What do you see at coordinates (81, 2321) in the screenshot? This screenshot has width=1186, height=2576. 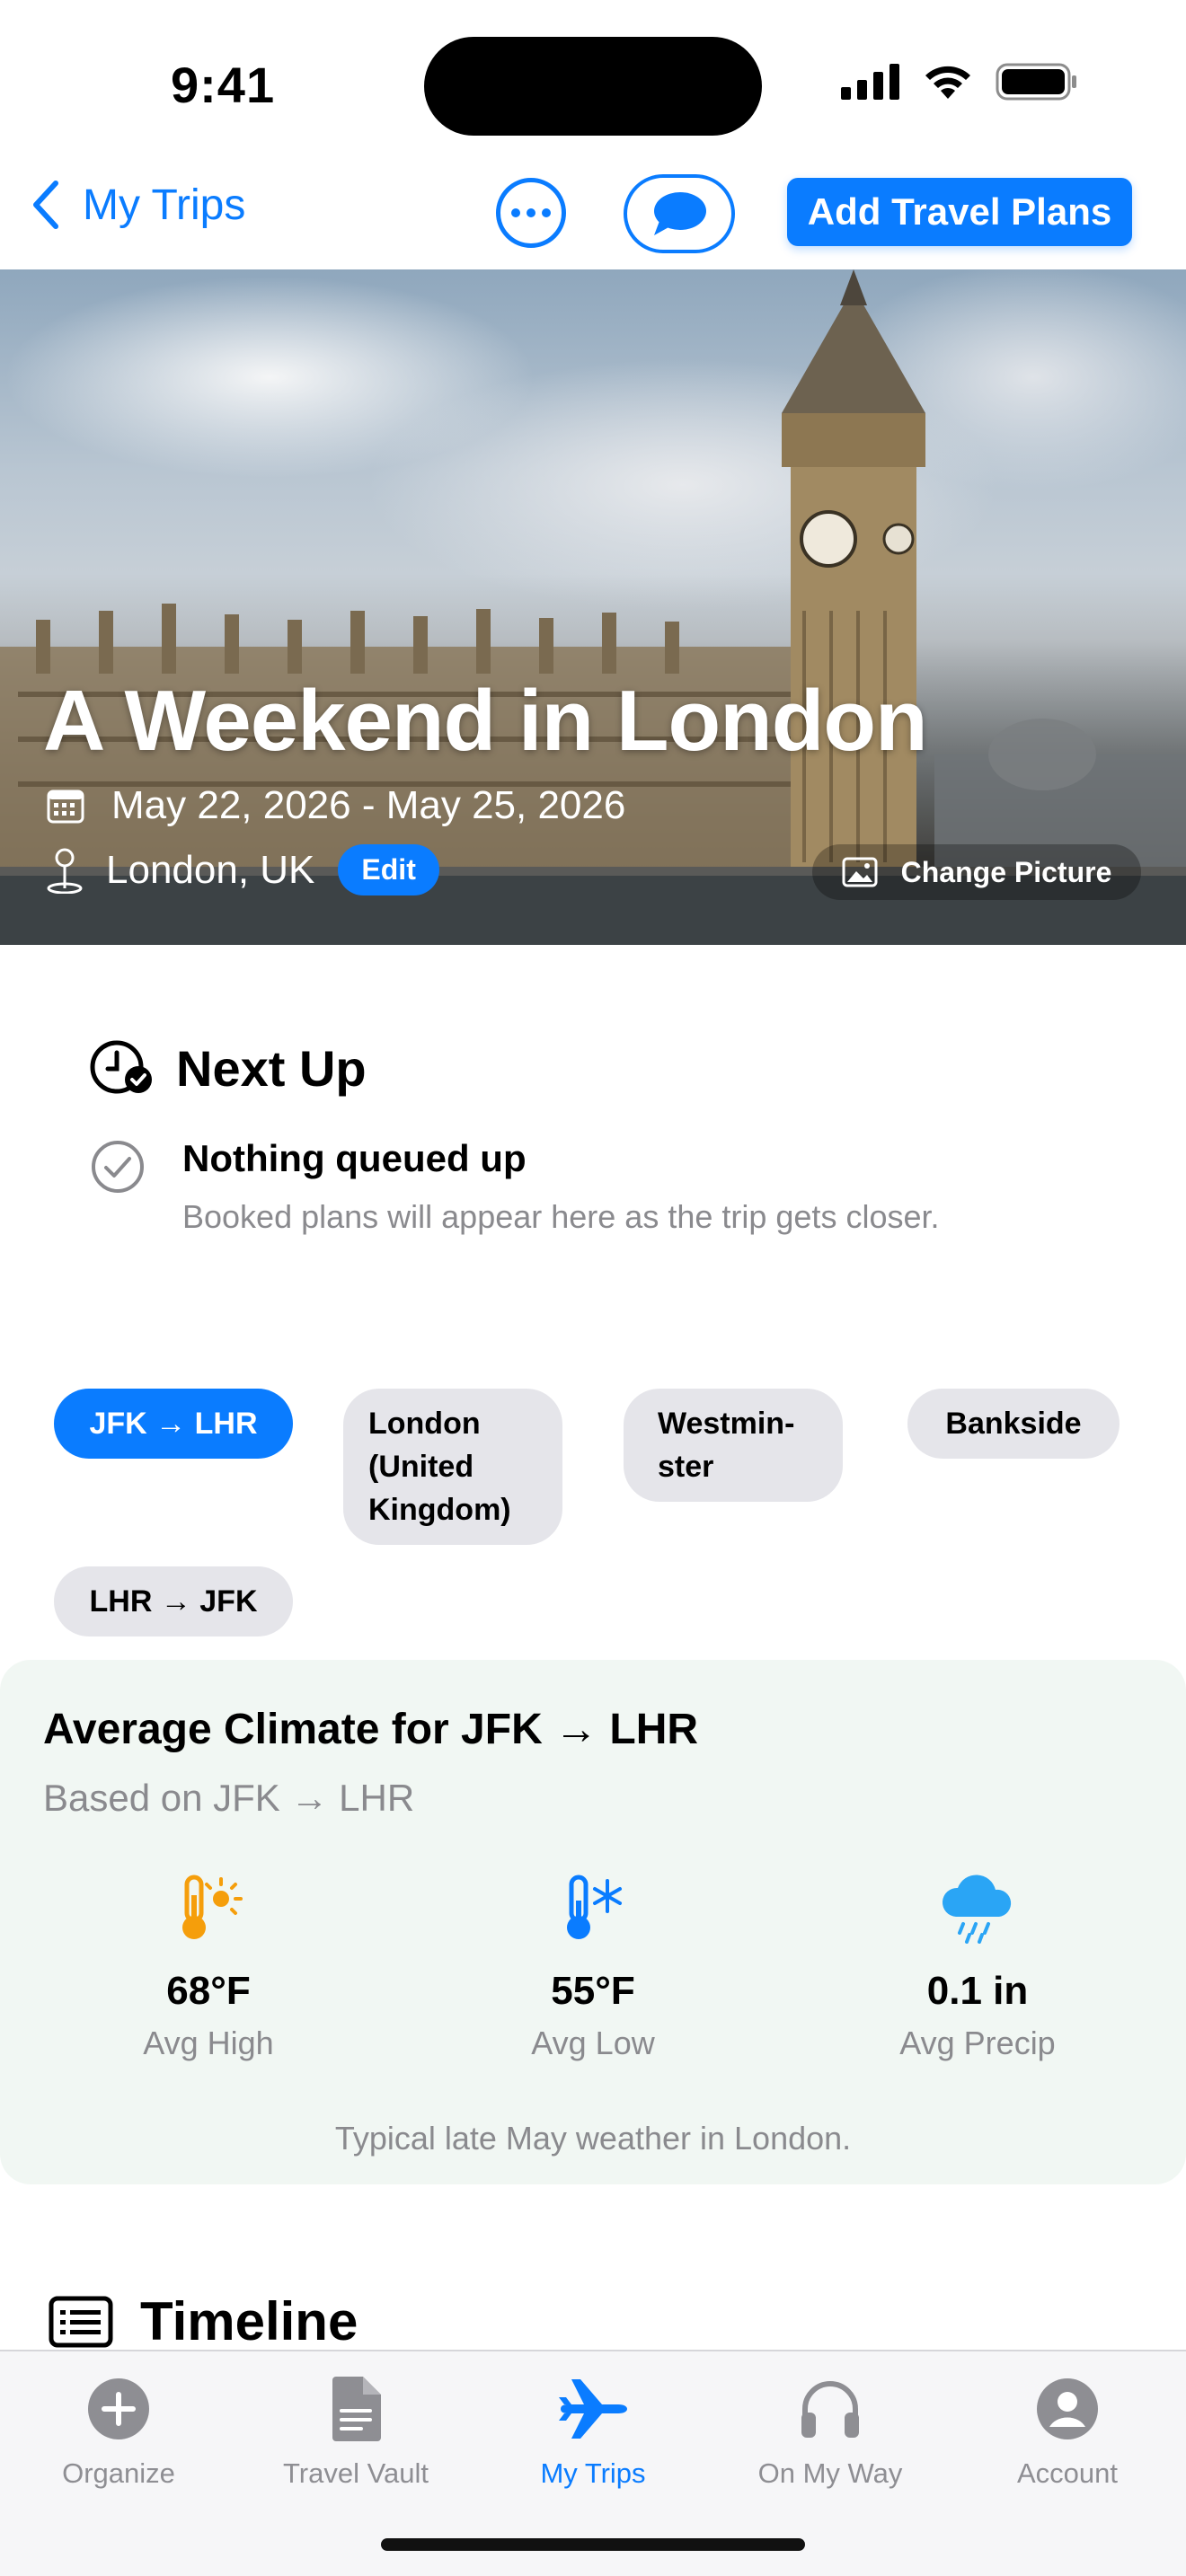 I see `list-icon` at bounding box center [81, 2321].